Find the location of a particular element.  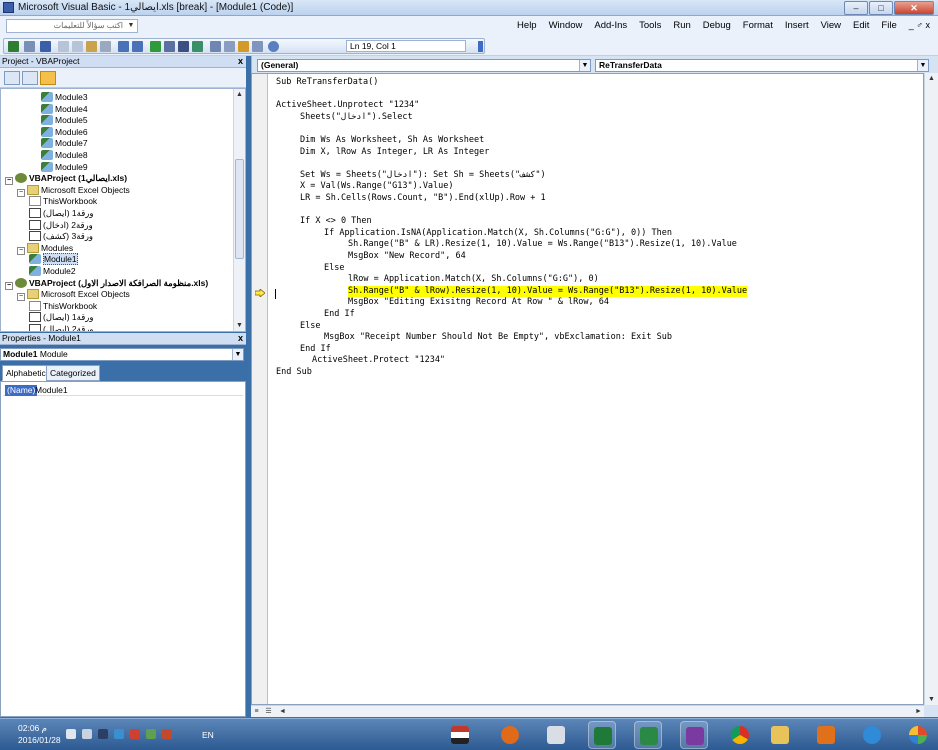

minimize-button: – is located at coordinates (856, 8).